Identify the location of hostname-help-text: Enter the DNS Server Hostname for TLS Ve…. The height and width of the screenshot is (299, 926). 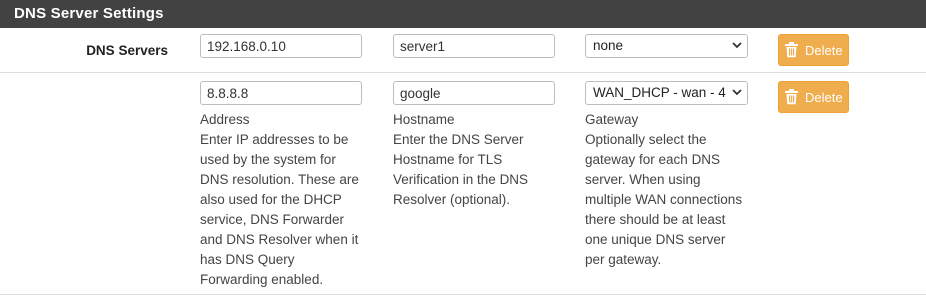
(461, 169).